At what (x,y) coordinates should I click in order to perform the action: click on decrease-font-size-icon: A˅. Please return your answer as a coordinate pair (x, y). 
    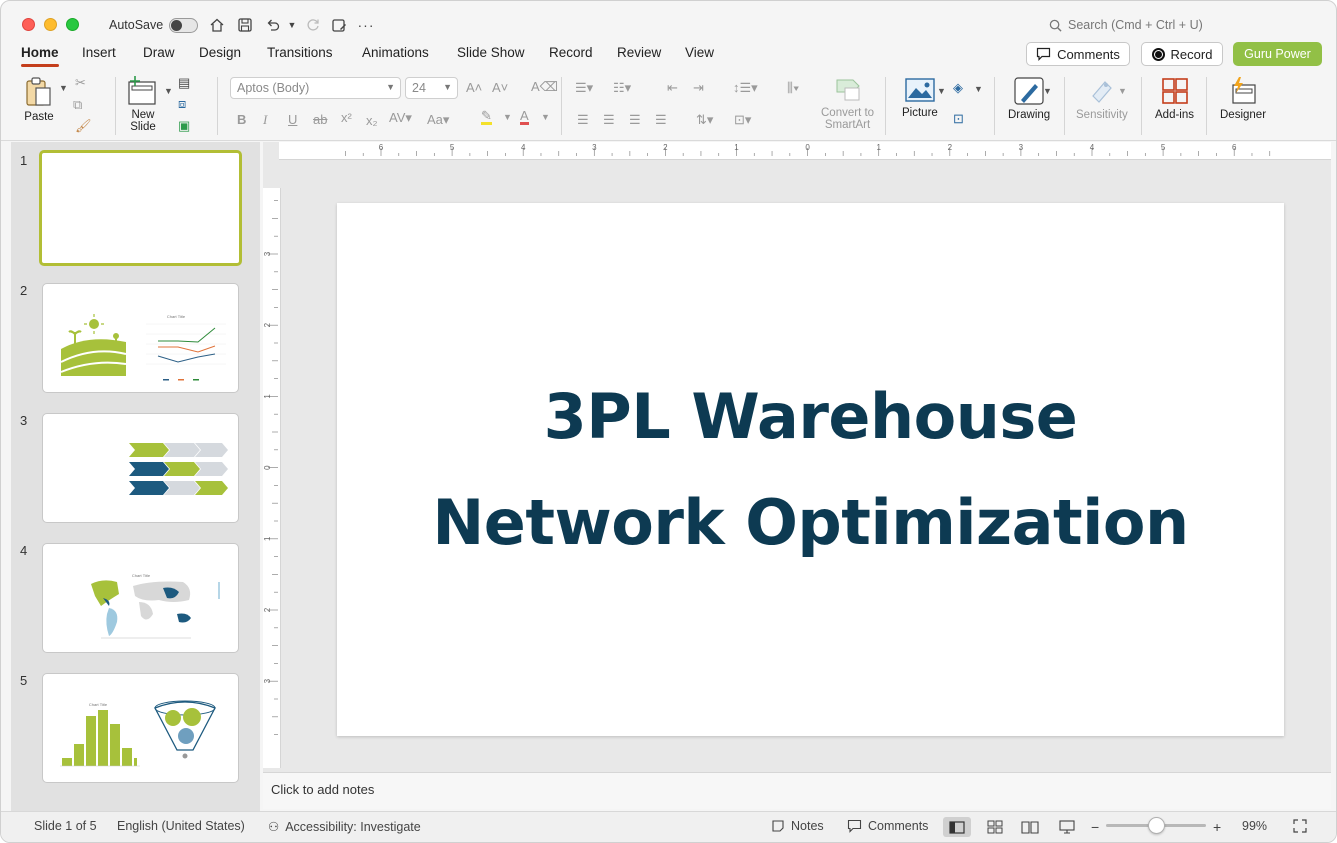
    Looking at the image, I should click on (500, 87).